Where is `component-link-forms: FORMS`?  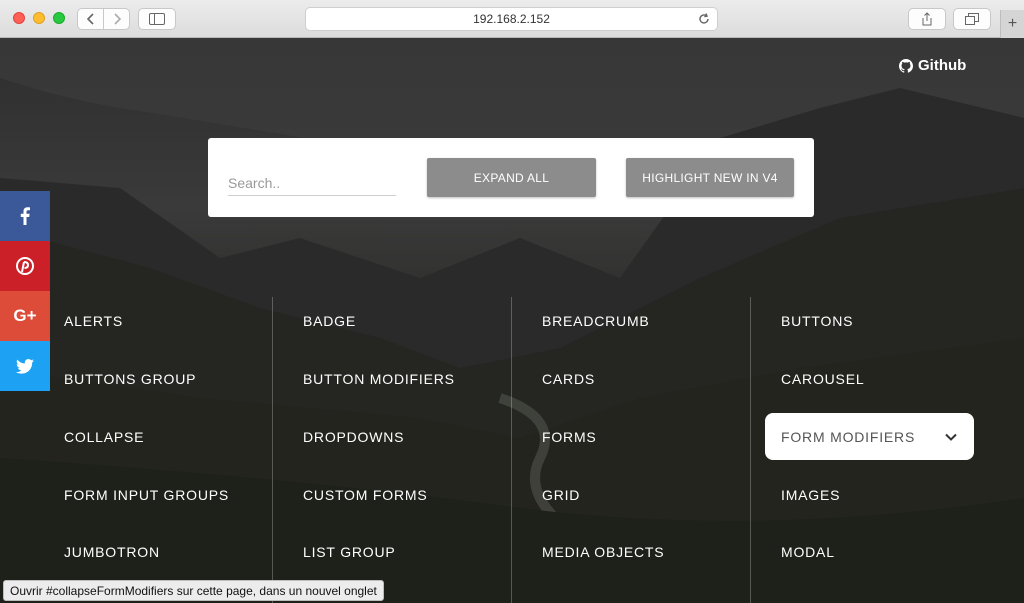 component-link-forms: FORMS is located at coordinates (569, 437).